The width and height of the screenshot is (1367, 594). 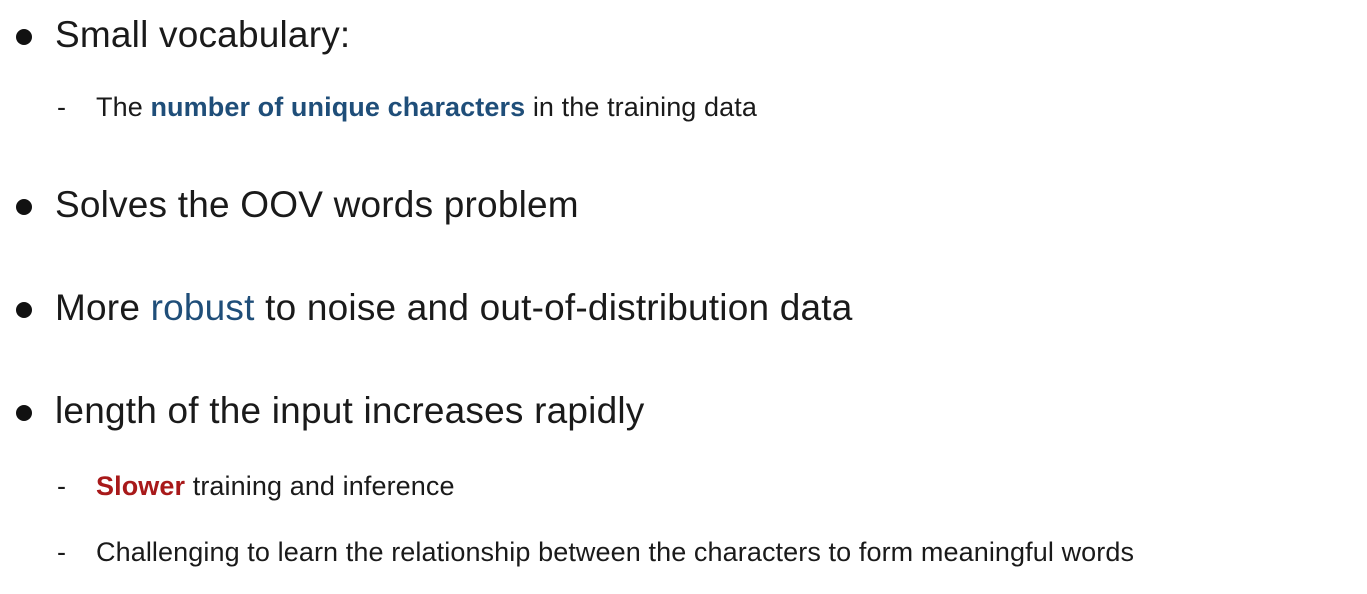 I want to click on bullet-text: length of the input increases rapidly, so click(x=350, y=410).